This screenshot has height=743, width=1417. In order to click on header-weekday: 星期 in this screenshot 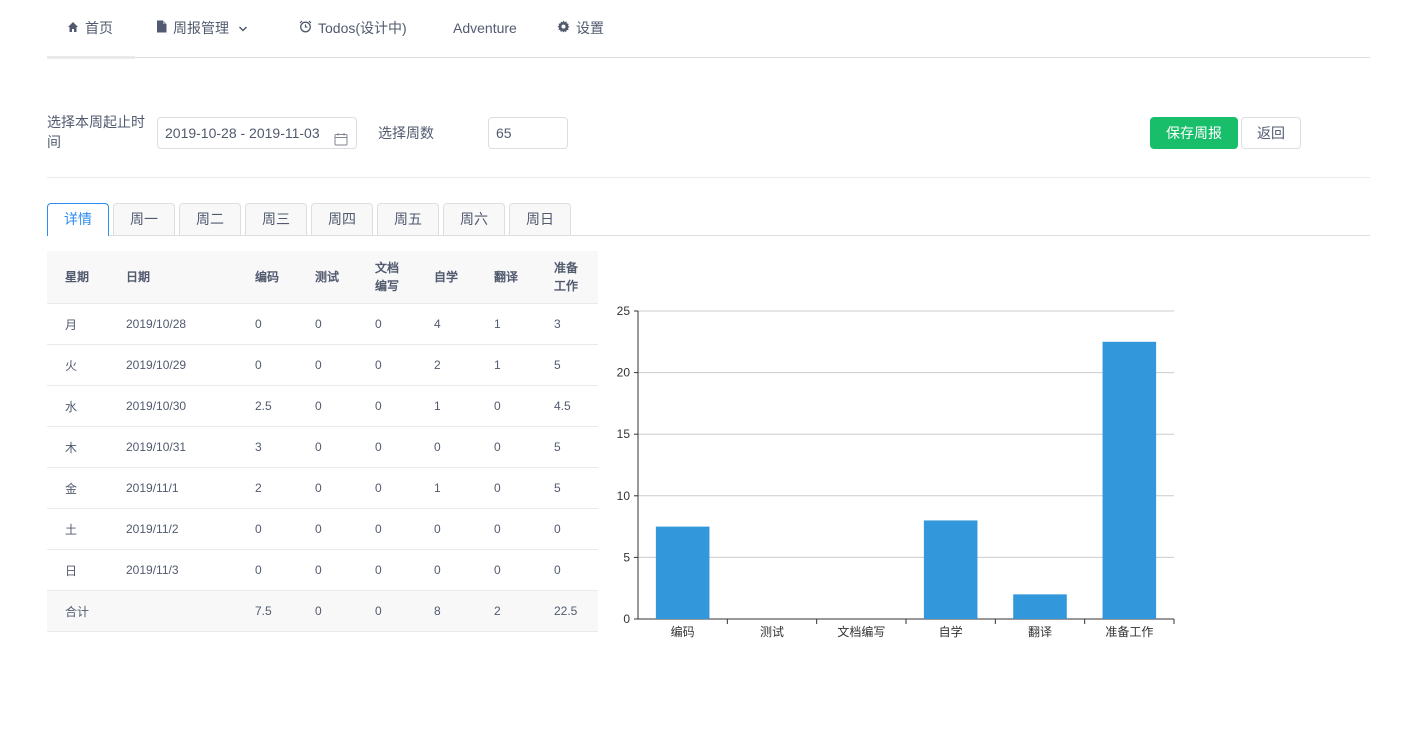, I will do `click(77, 277)`.